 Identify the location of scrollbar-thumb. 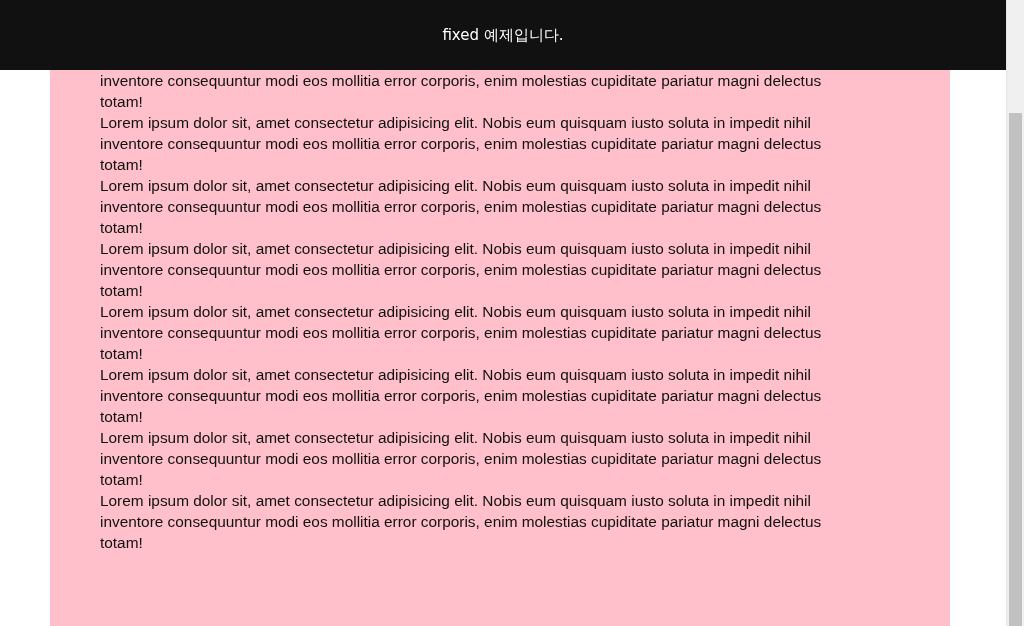
(1015, 369).